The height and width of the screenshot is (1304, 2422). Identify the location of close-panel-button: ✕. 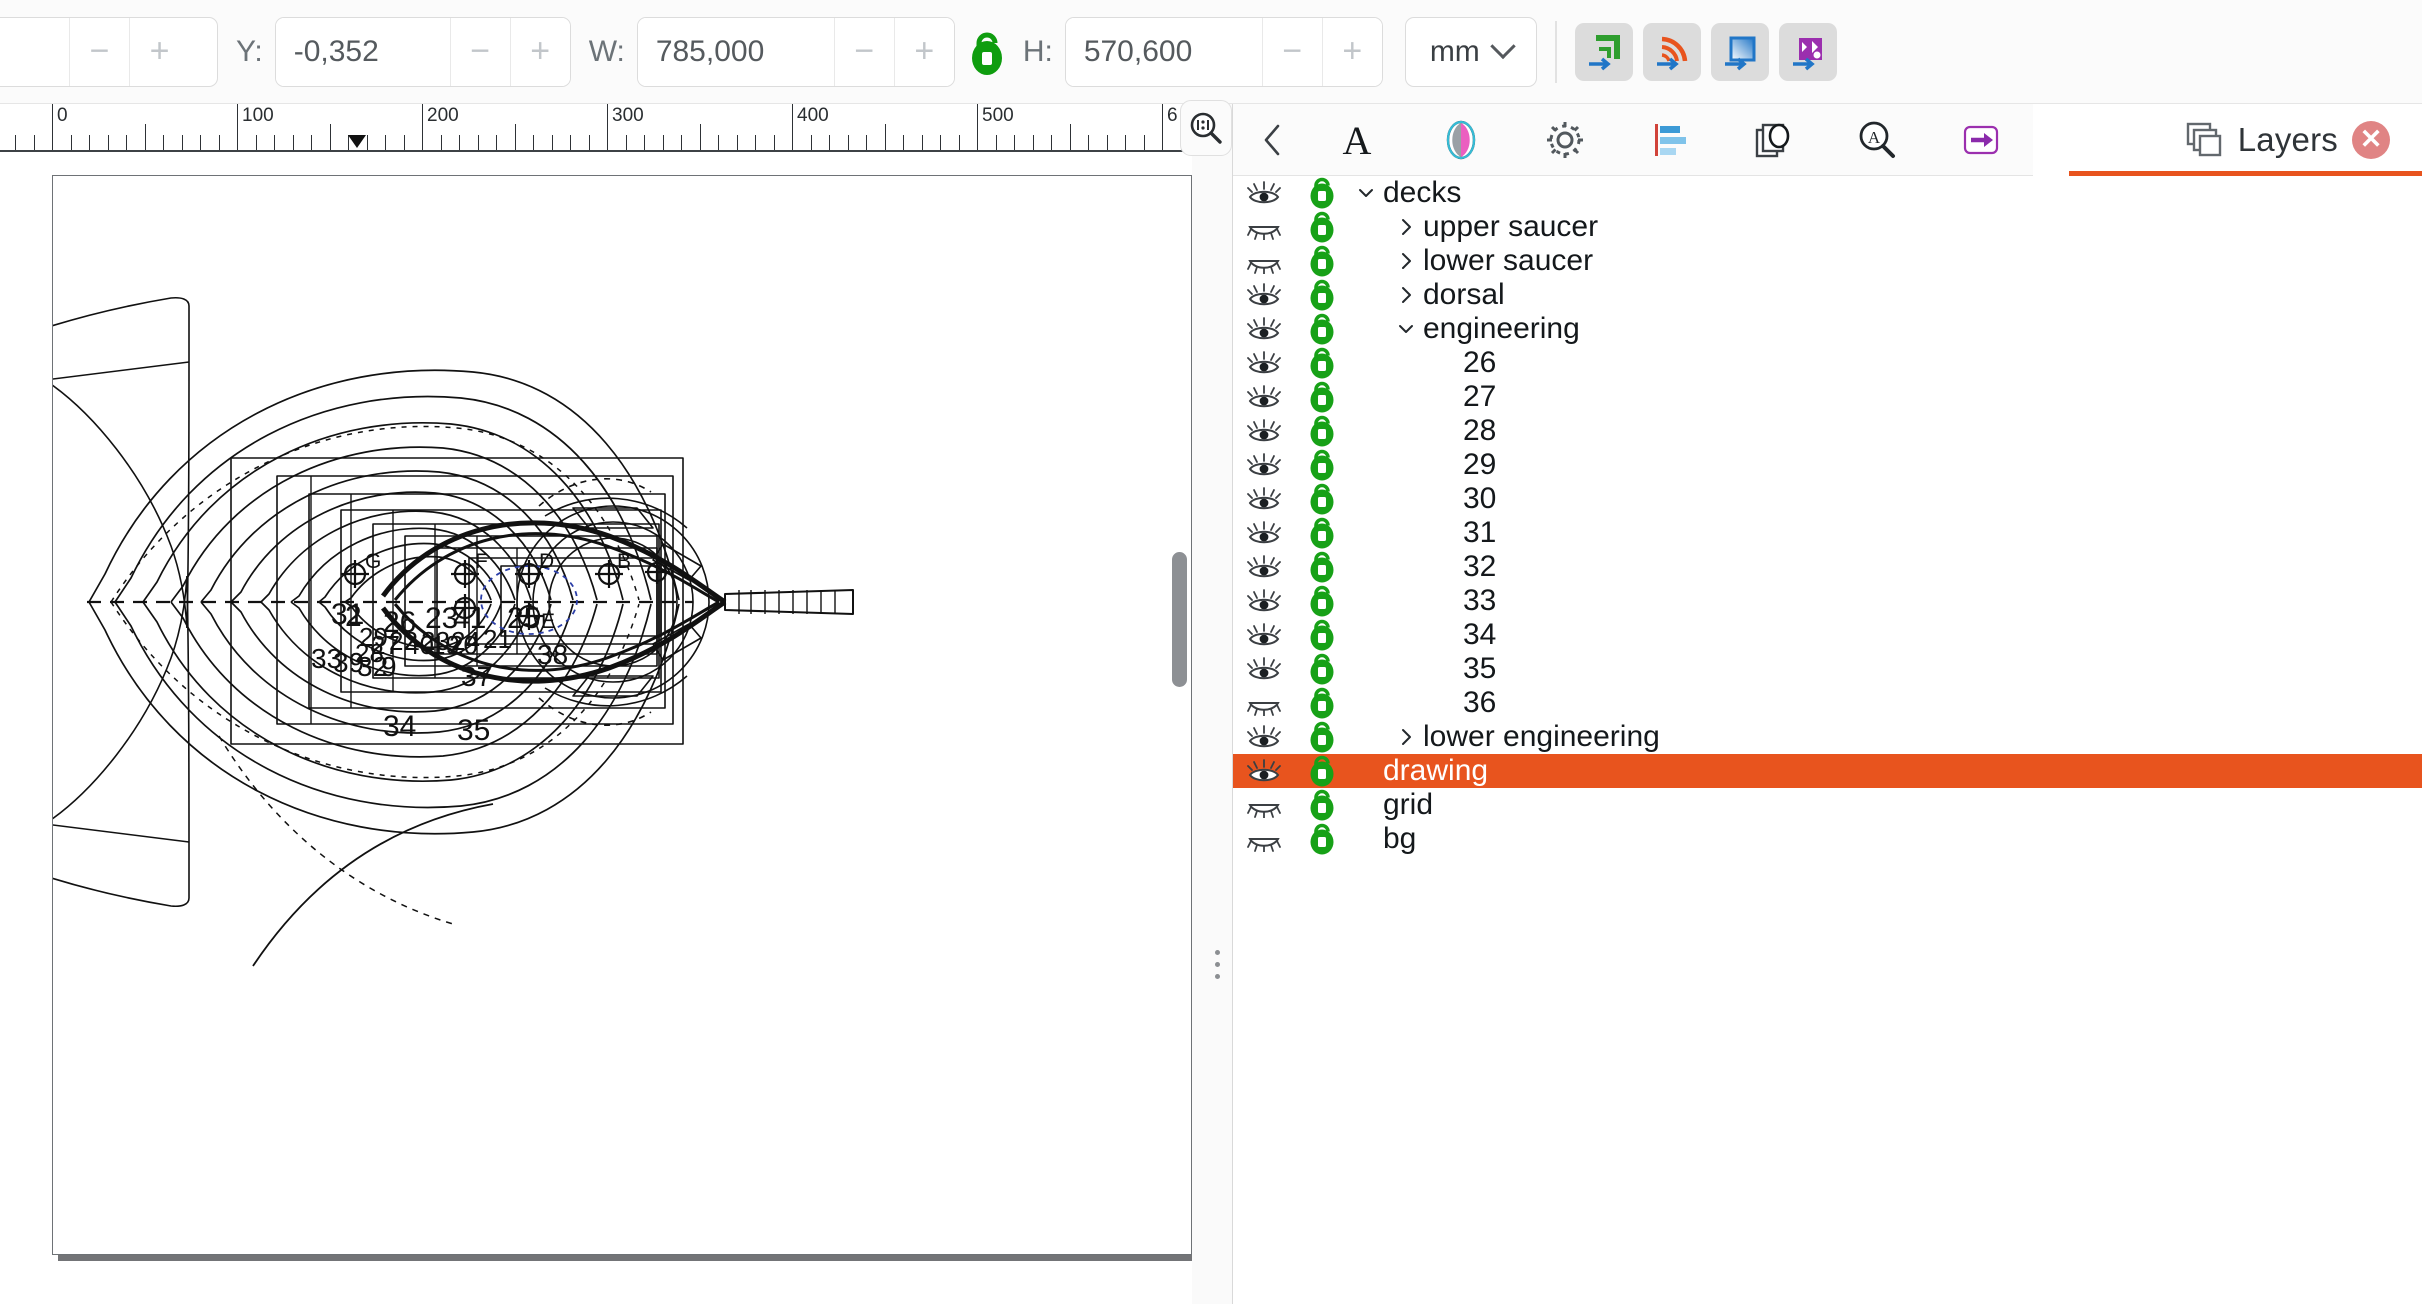
(2371, 139).